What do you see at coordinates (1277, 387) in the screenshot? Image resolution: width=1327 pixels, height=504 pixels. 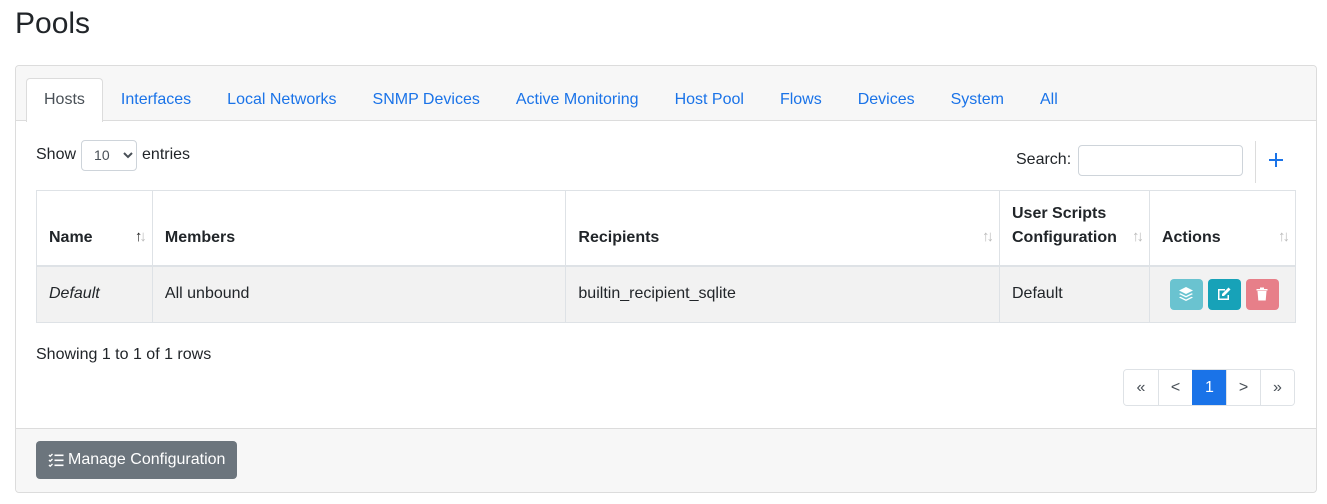 I see `page-last-button: »` at bounding box center [1277, 387].